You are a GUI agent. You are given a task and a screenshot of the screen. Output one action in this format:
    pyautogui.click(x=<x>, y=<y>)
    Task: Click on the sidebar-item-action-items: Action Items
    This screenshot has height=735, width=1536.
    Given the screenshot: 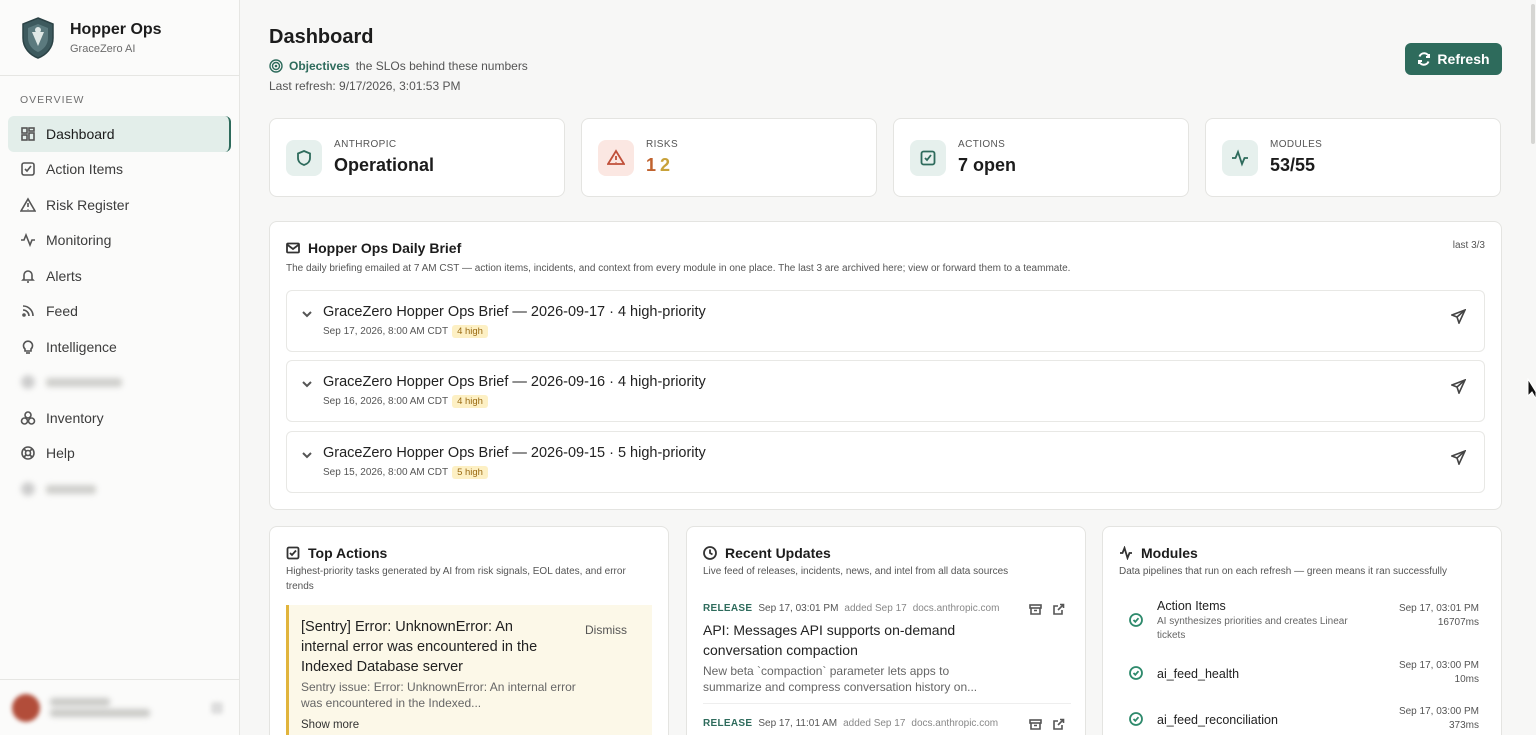 What is the action you would take?
    pyautogui.click(x=119, y=170)
    